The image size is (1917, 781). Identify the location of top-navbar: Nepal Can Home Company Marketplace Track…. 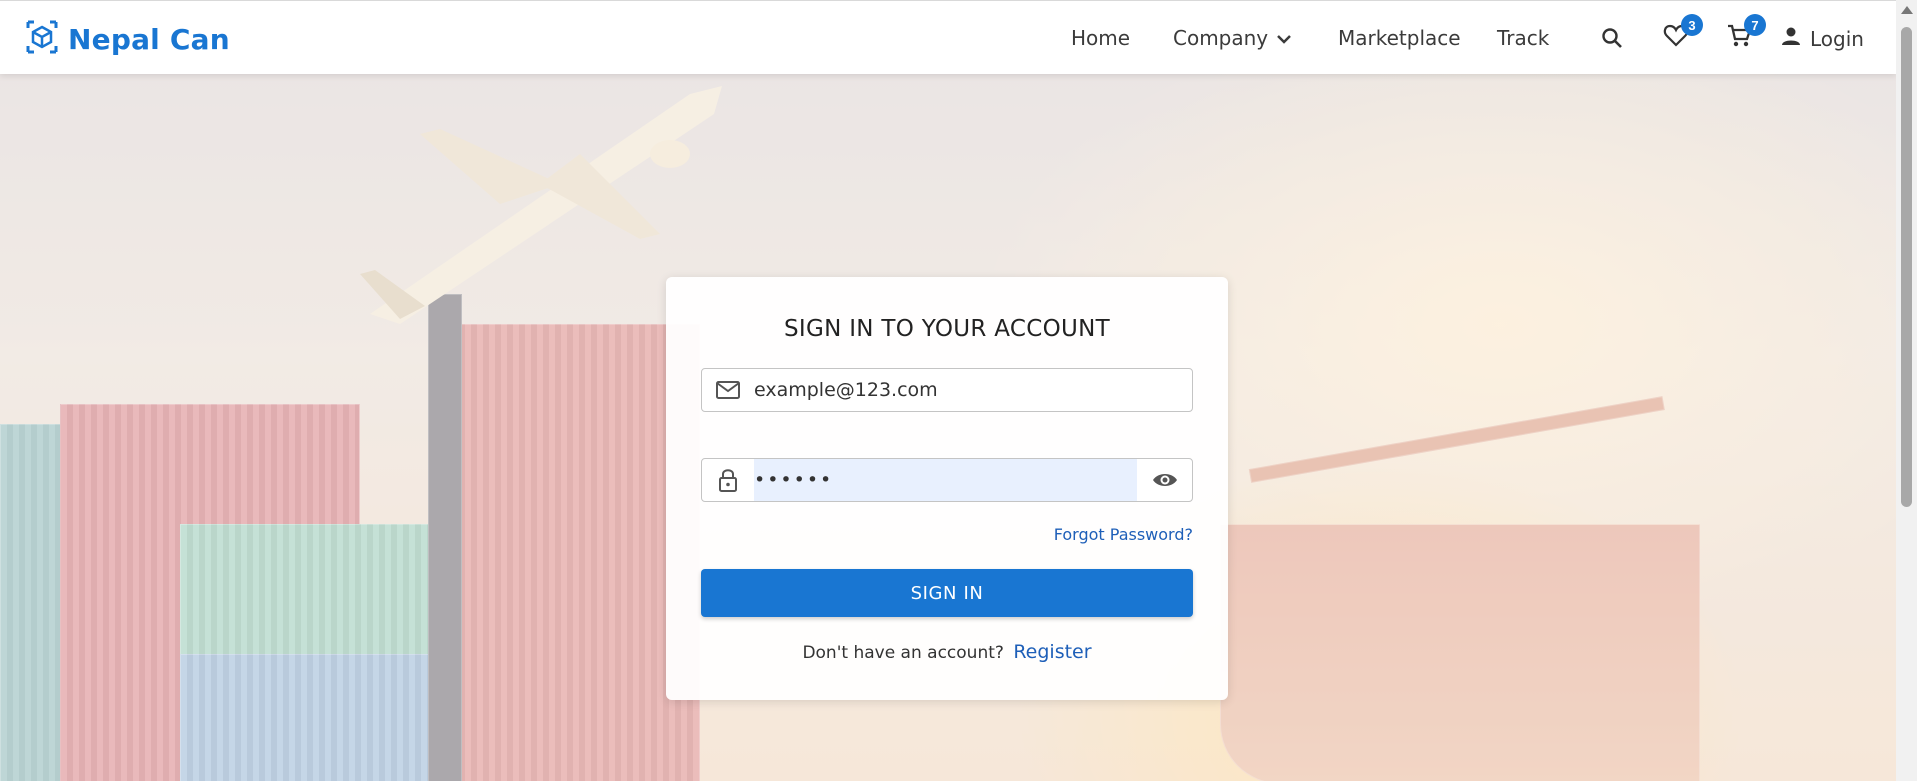
(948, 37).